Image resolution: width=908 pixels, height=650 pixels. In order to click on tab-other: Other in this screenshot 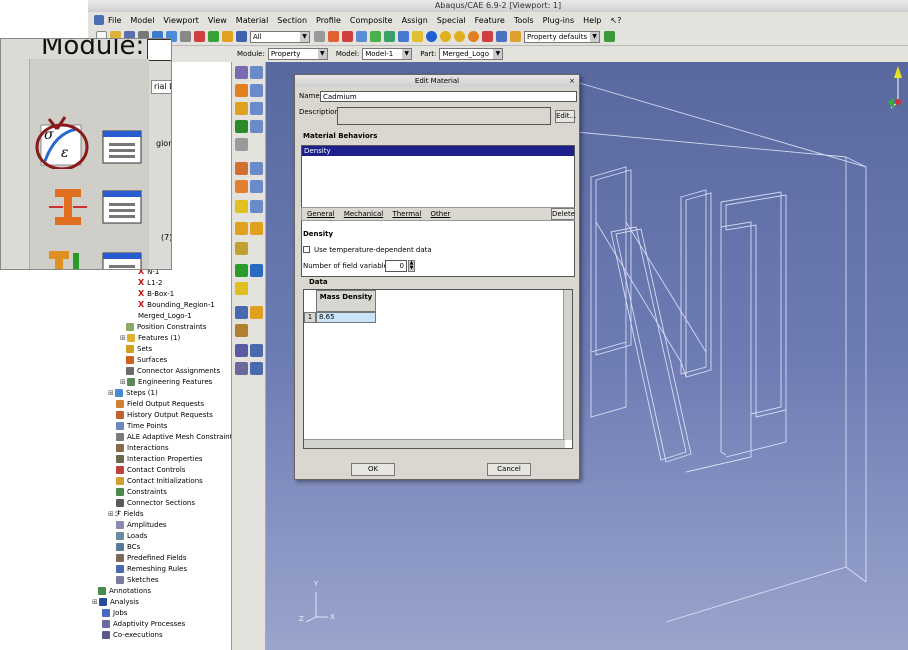, I will do `click(441, 214)`.